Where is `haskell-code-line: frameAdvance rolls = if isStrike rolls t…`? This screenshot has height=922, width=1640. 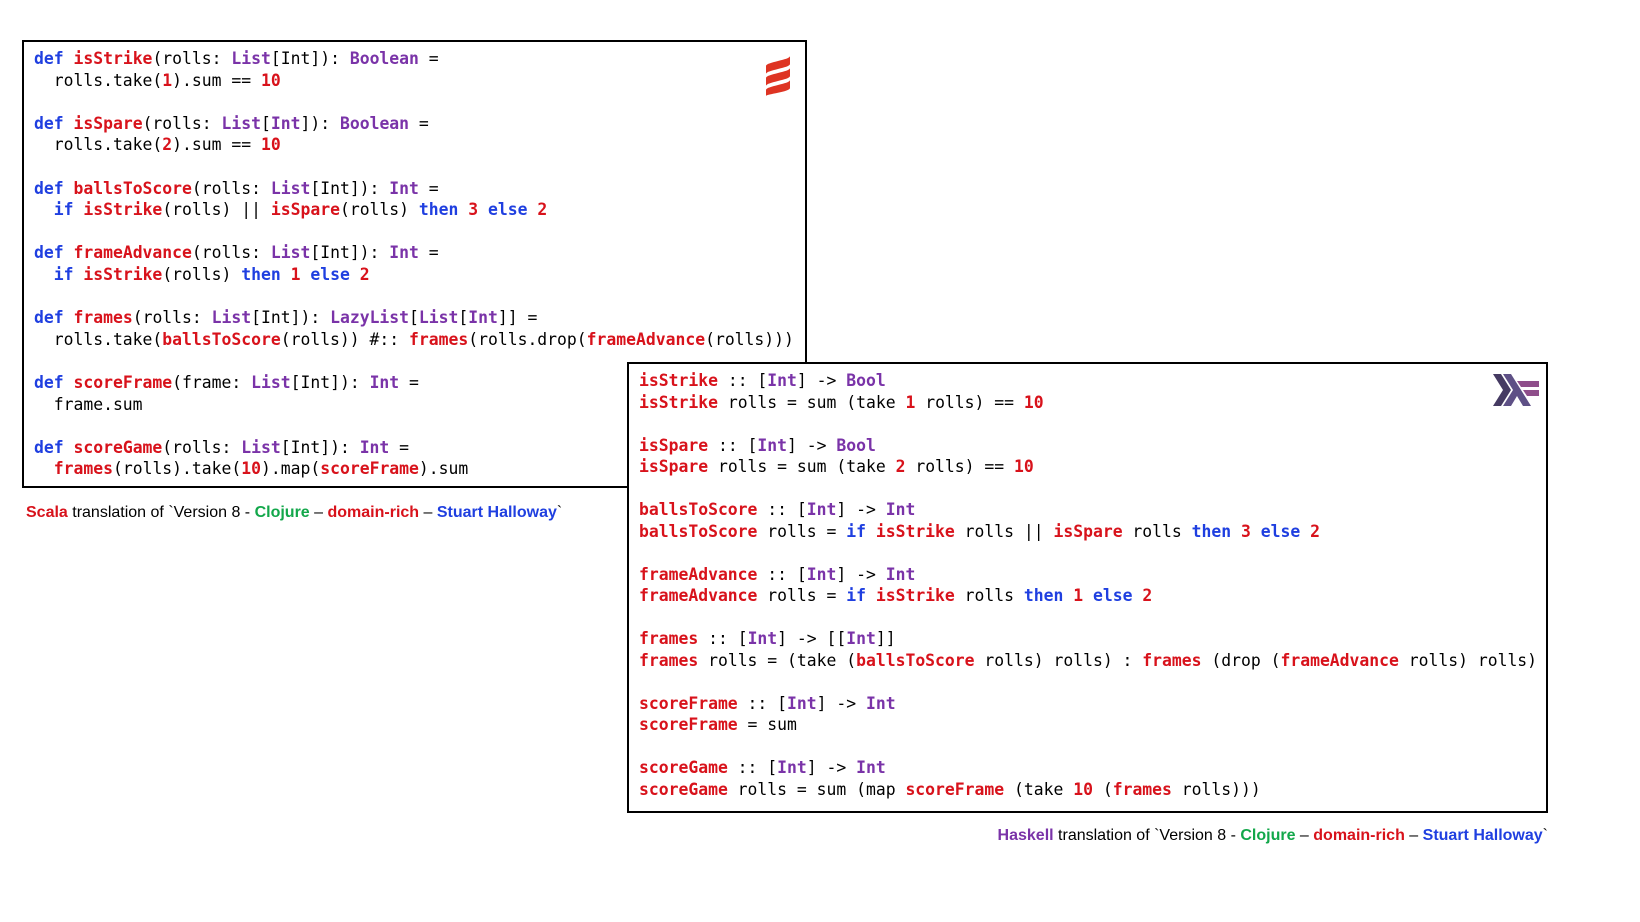
haskell-code-line: frameAdvance rolls = if isStrike rolls t… is located at coordinates (1088, 596).